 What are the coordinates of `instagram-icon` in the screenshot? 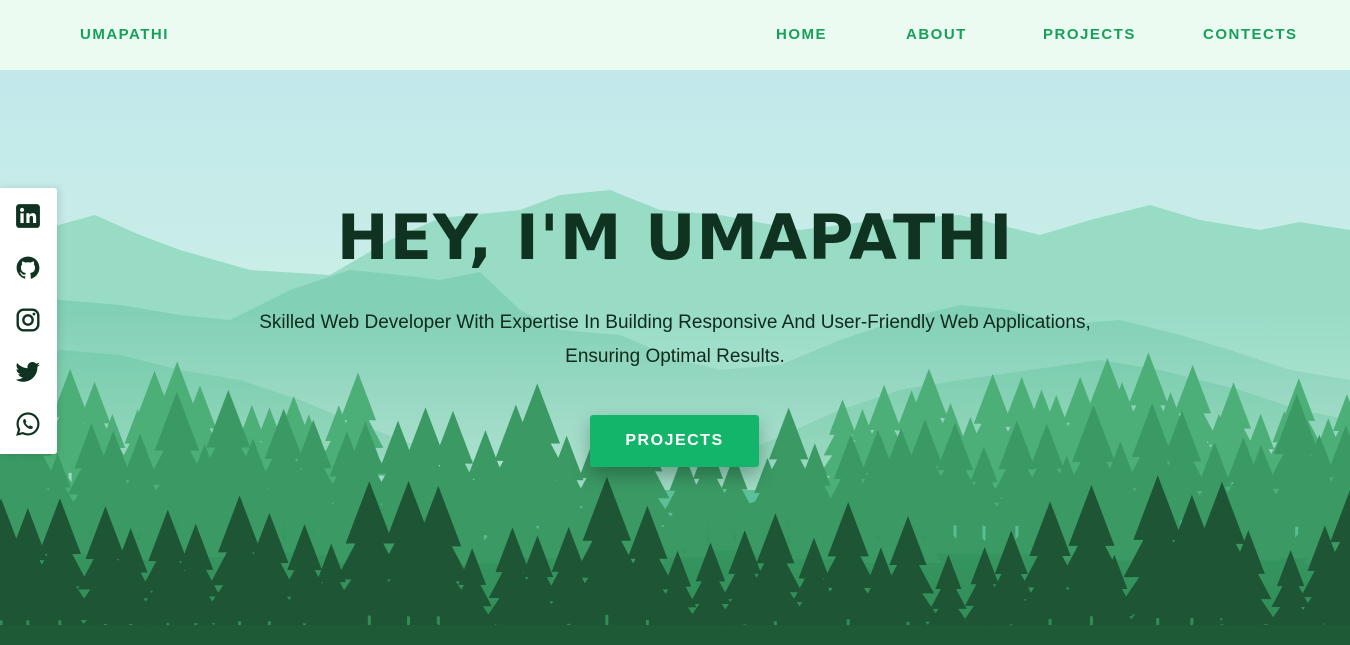 It's located at (28, 320).